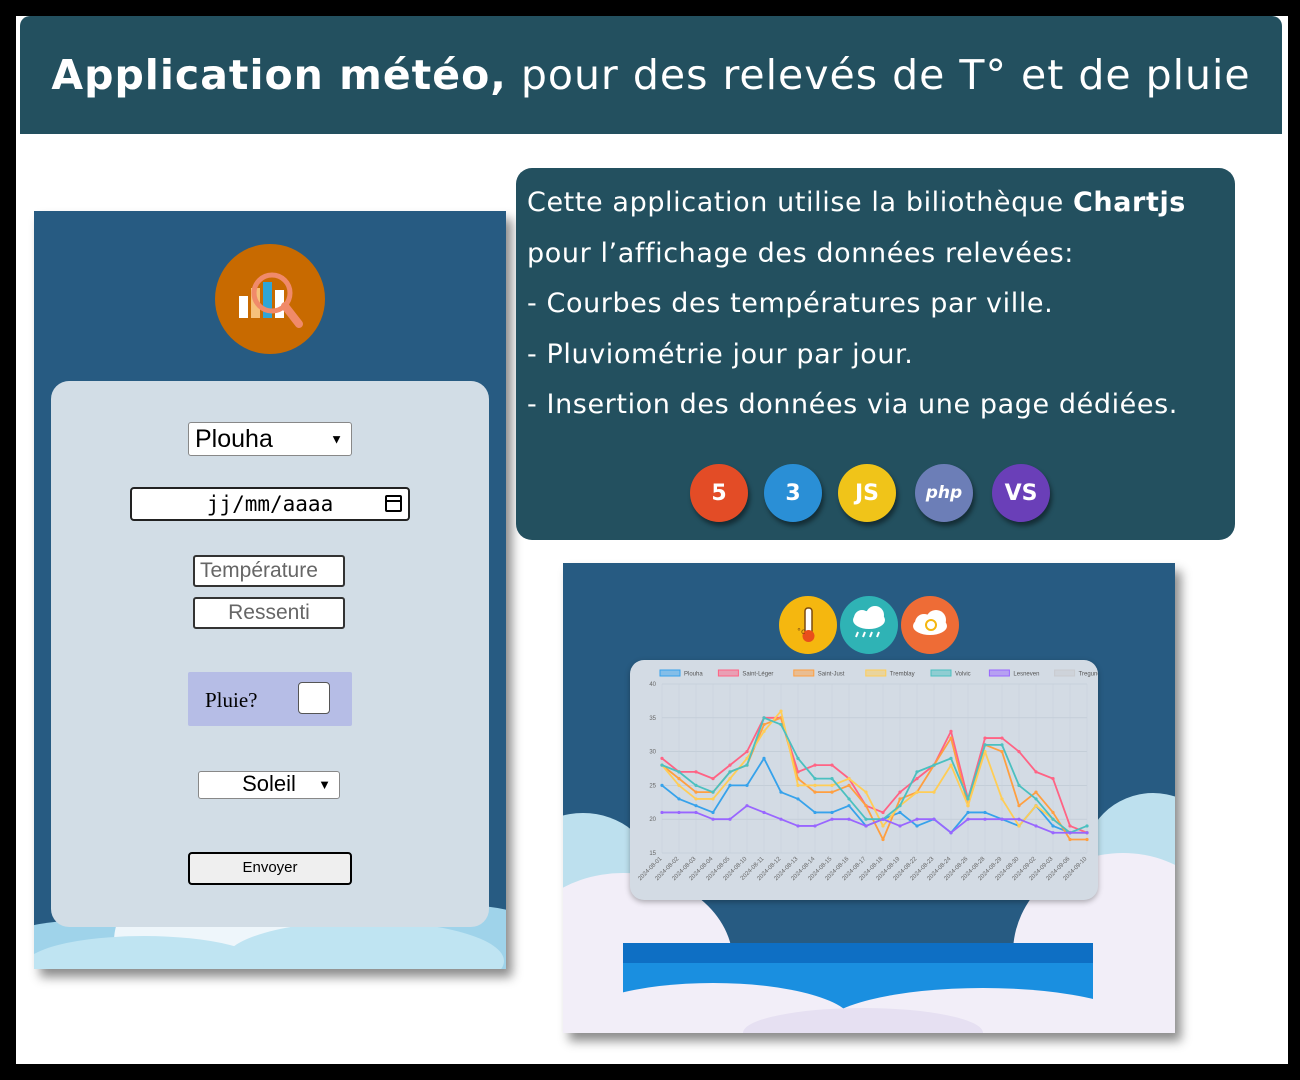  Describe the element at coordinates (808, 625) in the screenshot. I see `thermometer-icon: °c` at that location.